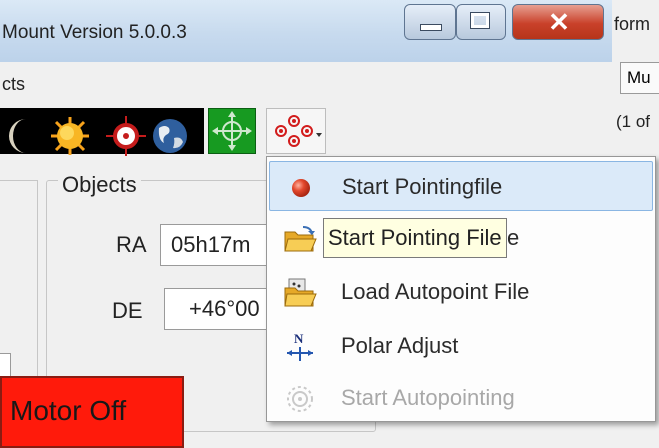 This screenshot has width=659, height=448. What do you see at coordinates (170, 136) in the screenshot?
I see `earth-icon` at bounding box center [170, 136].